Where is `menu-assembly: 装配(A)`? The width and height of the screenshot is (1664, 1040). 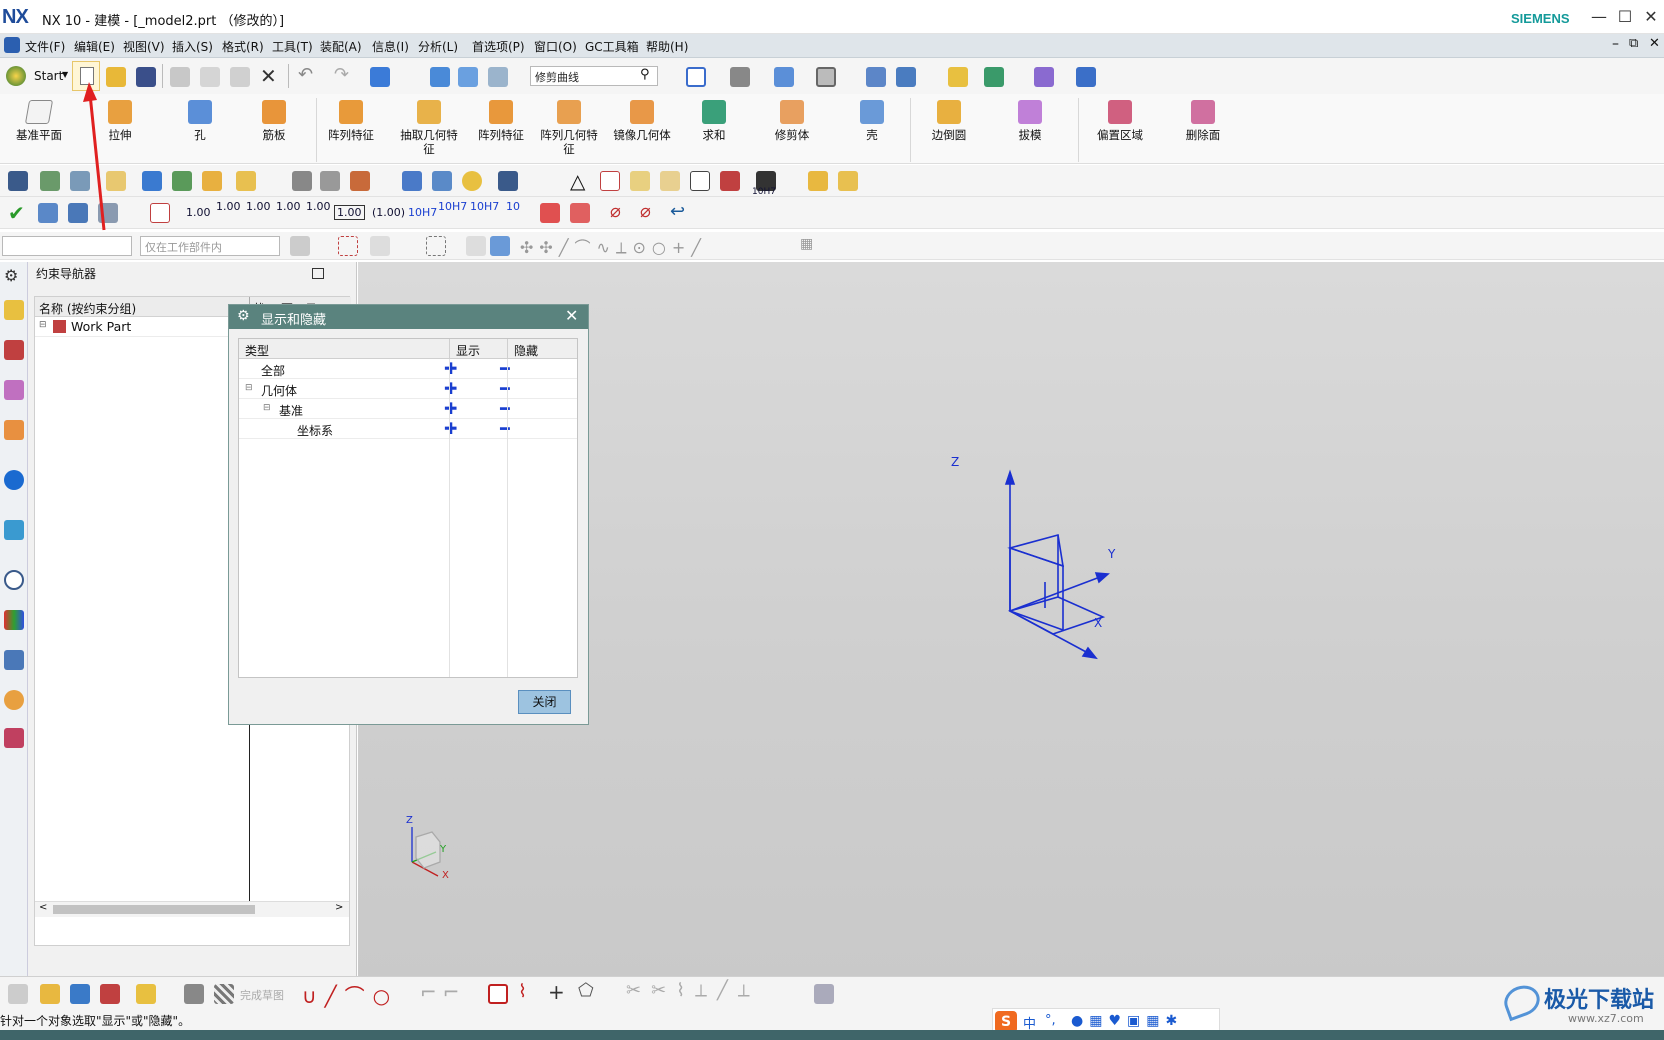
menu-assembly: 装配(A) is located at coordinates (341, 46).